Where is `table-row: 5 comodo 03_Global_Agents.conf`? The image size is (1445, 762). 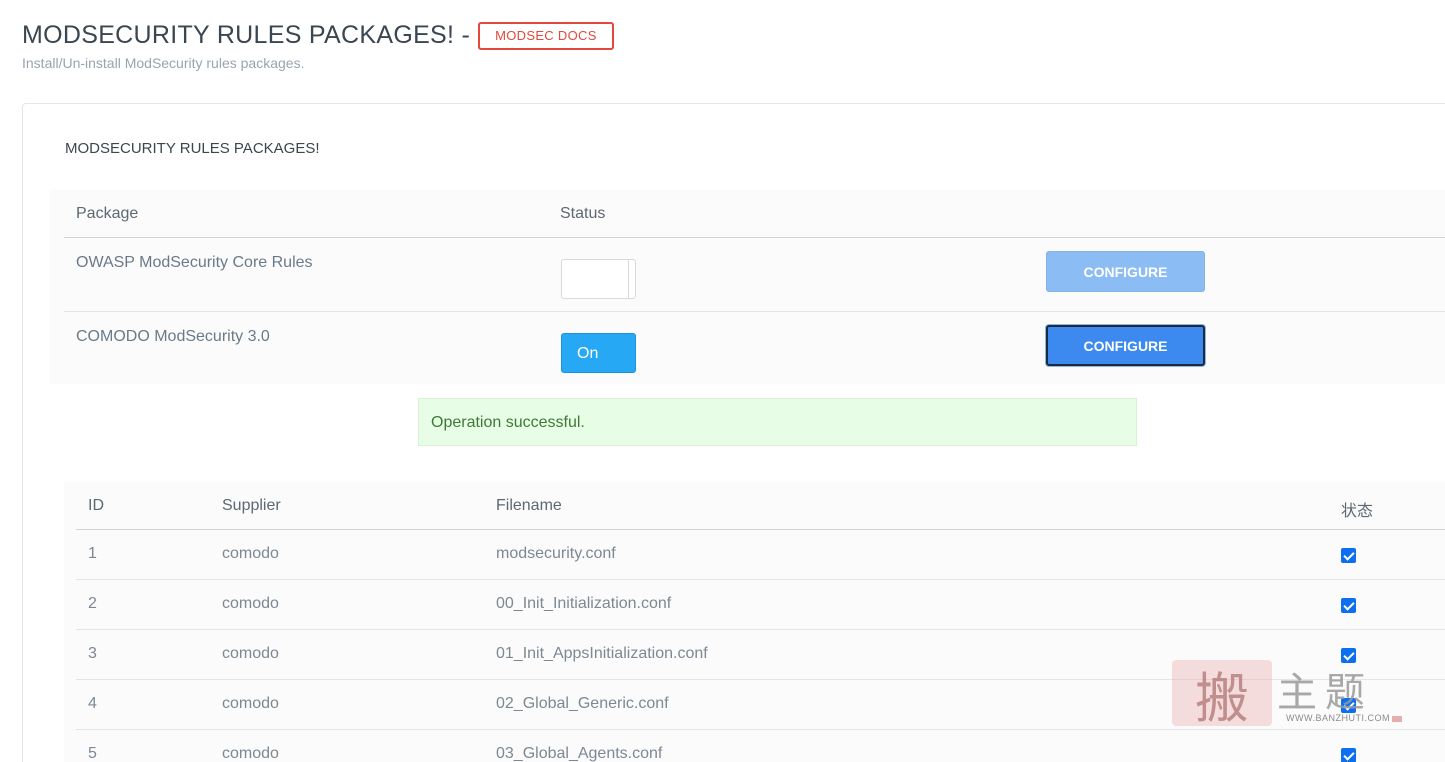
table-row: 5 comodo 03_Global_Agents.conf is located at coordinates (760, 746).